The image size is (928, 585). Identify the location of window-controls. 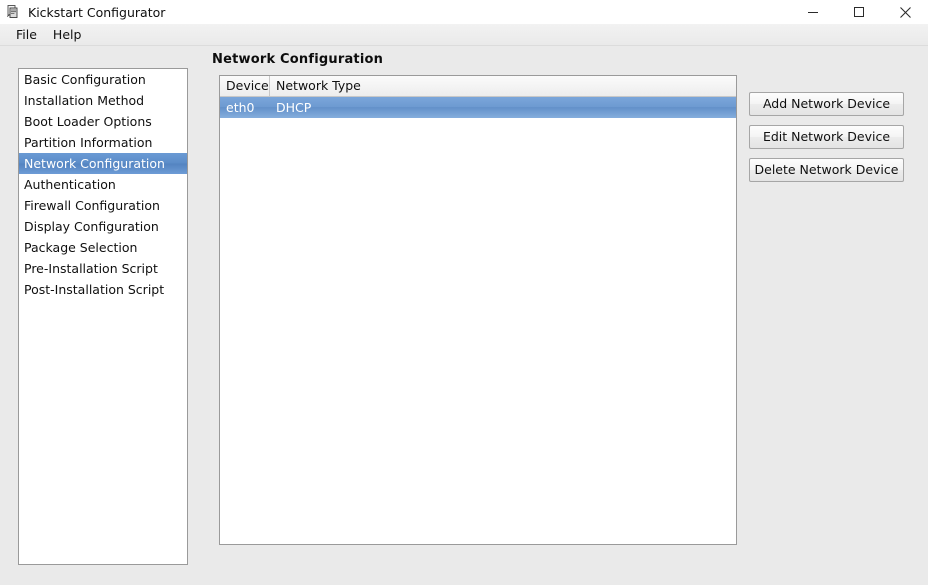
(859, 12).